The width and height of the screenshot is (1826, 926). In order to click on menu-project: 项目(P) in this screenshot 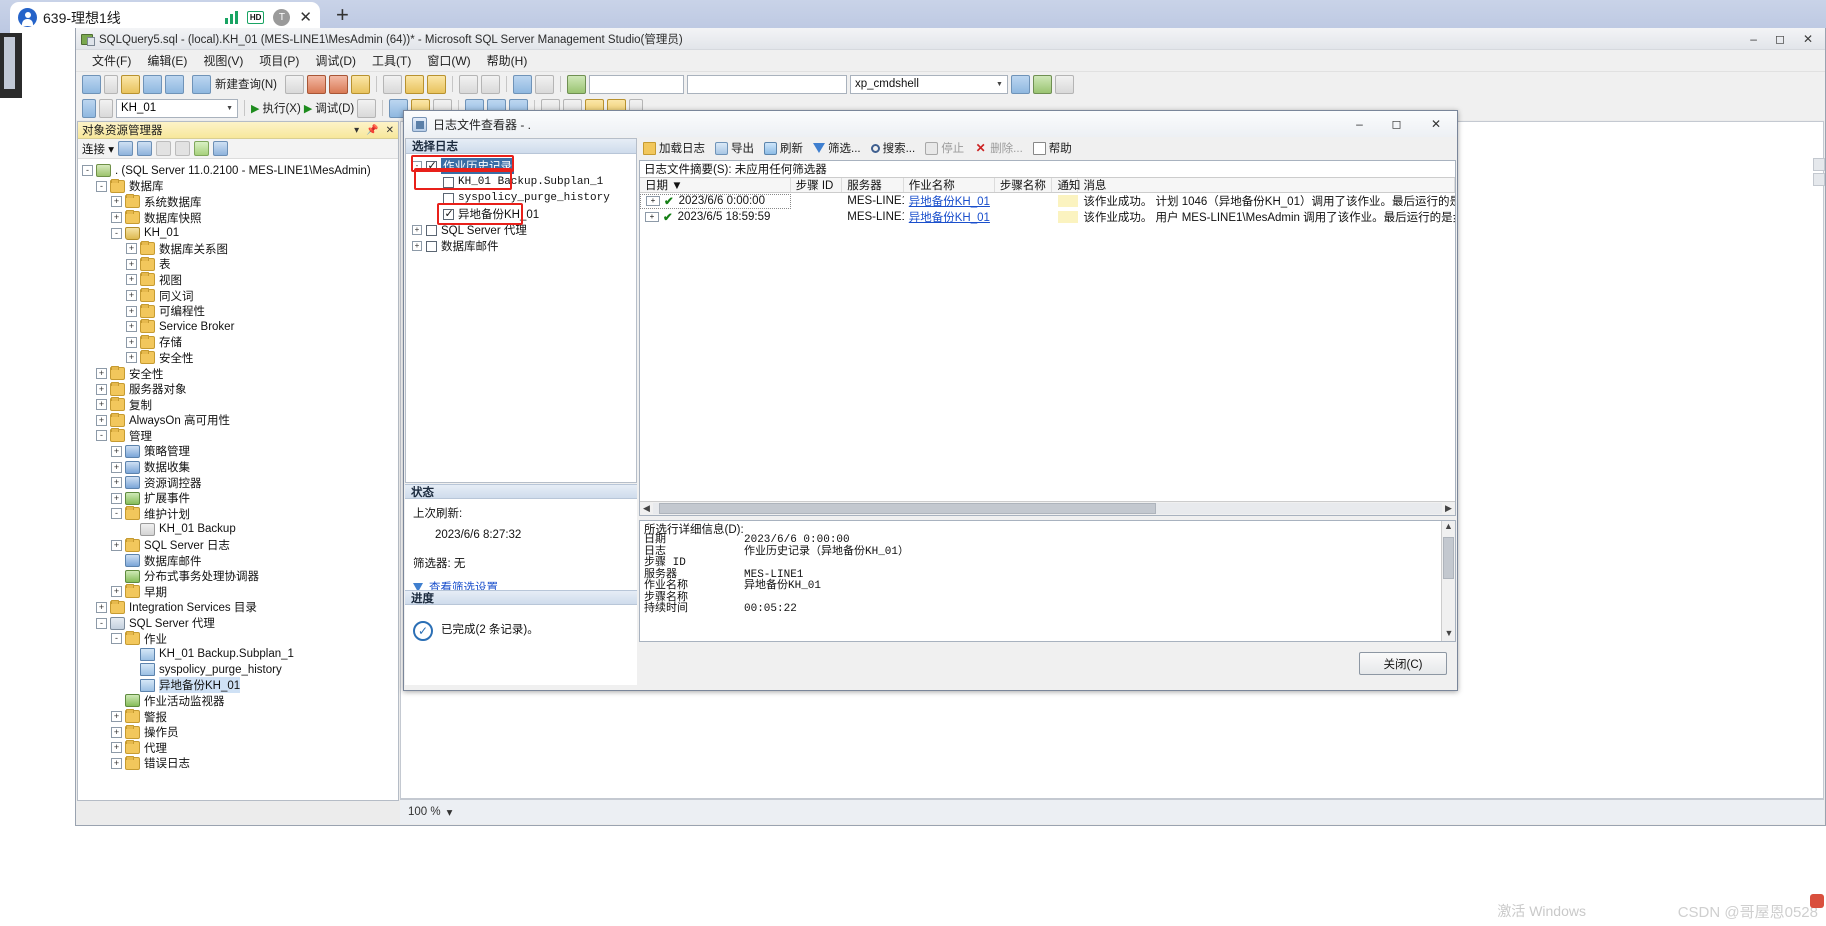, I will do `click(279, 60)`.